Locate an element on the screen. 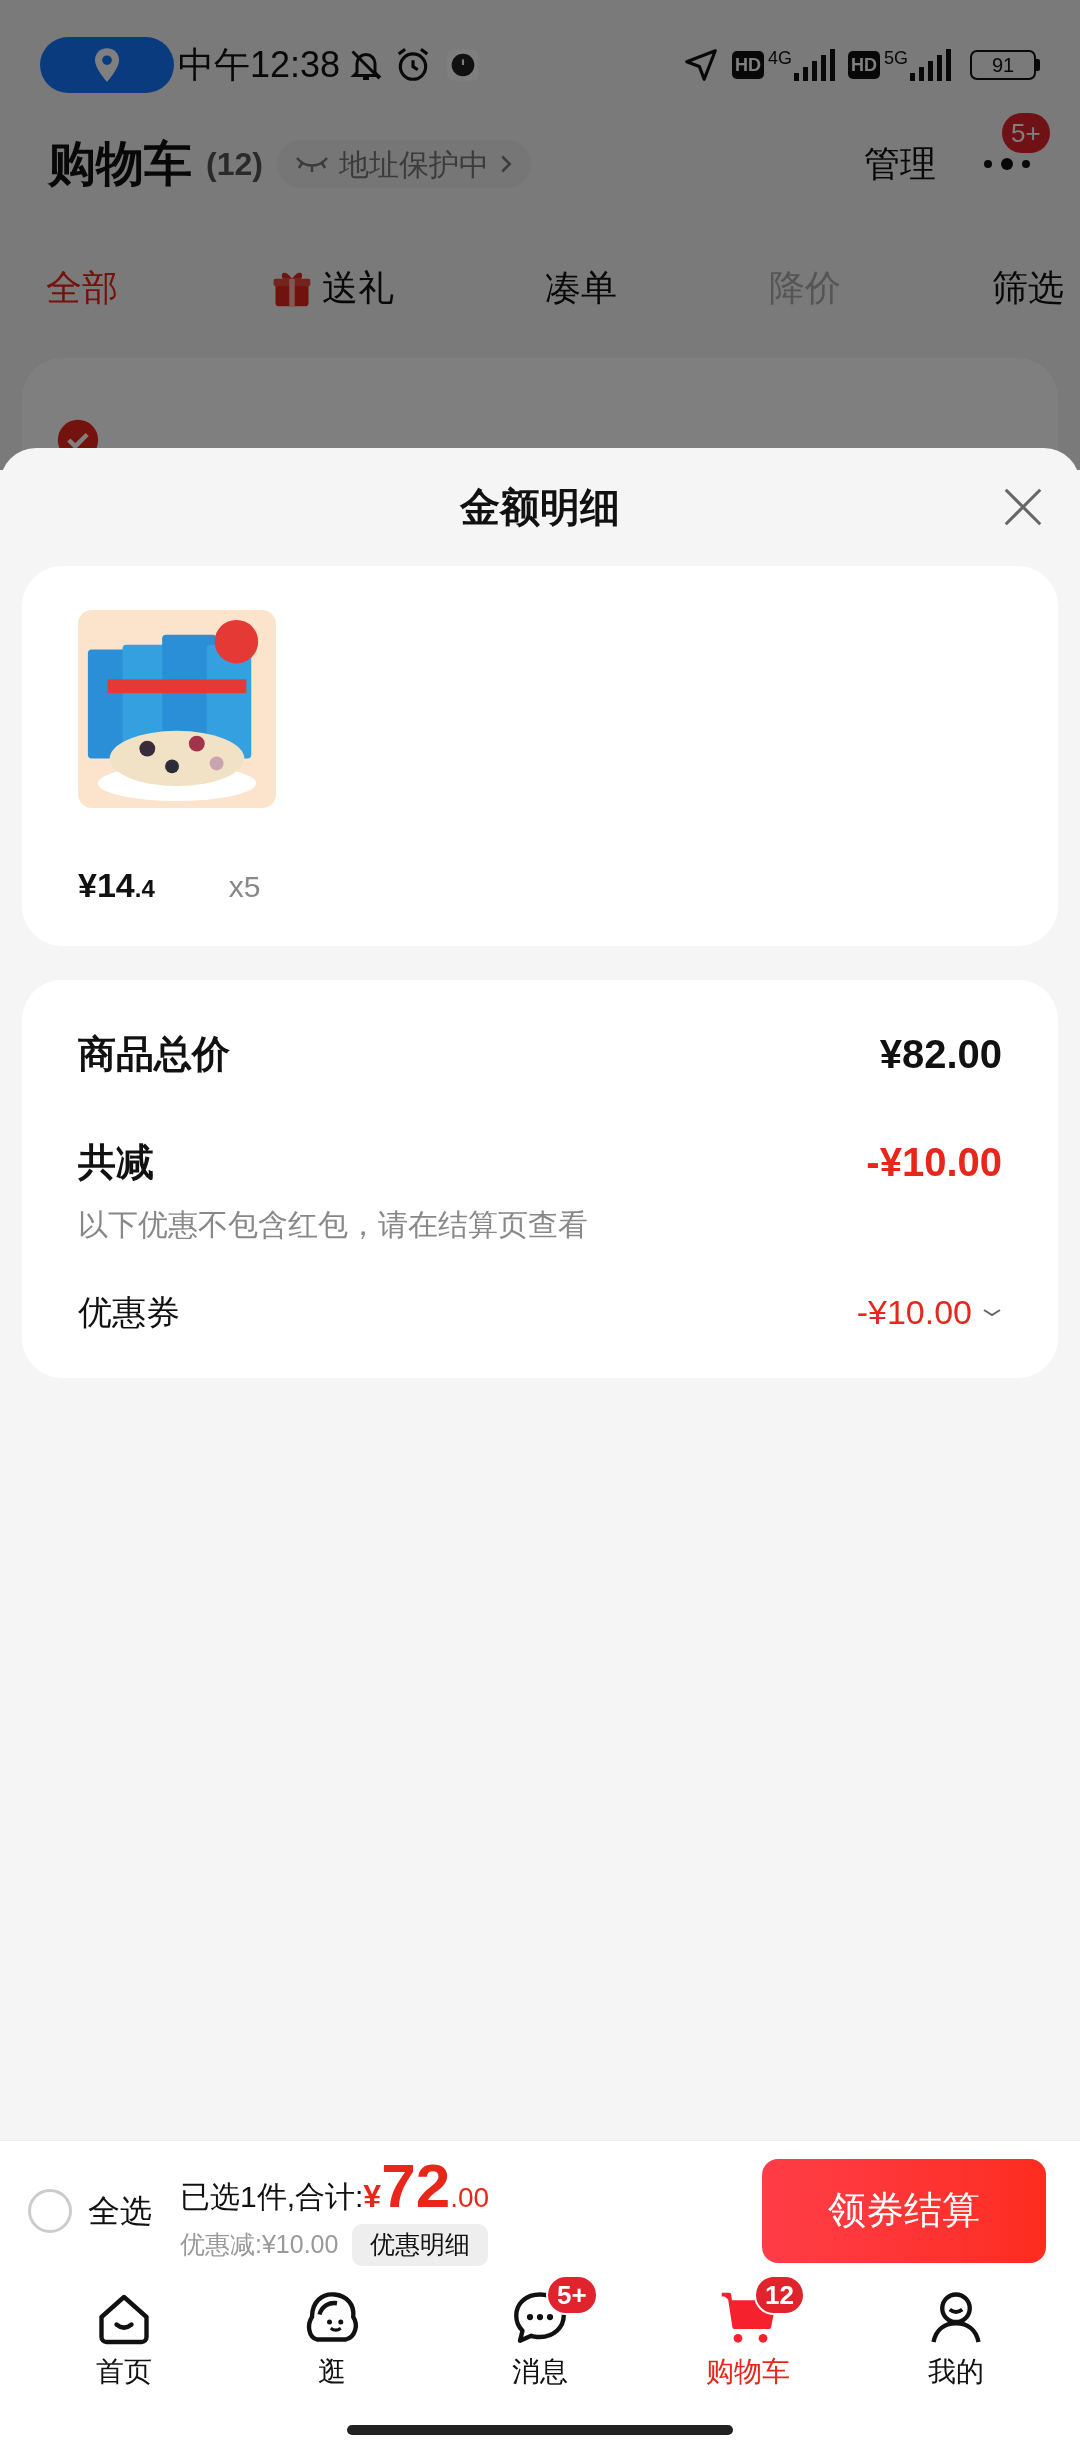  address-protection-badge: 地址保护中 is located at coordinates (403, 164).